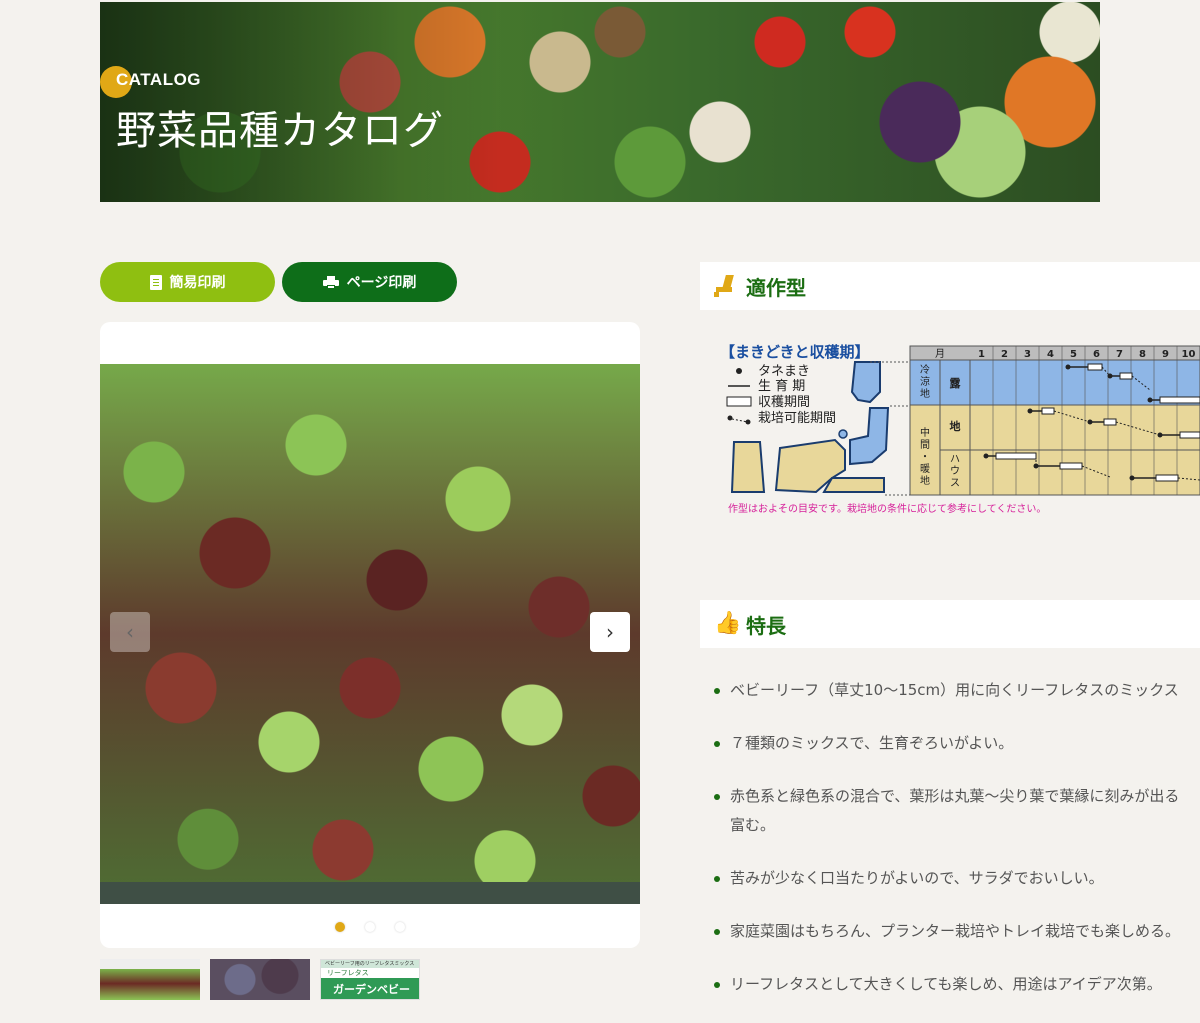 The height and width of the screenshot is (1023, 1200). What do you see at coordinates (370, 989) in the screenshot?
I see `package-name: ガーデンベビー` at bounding box center [370, 989].